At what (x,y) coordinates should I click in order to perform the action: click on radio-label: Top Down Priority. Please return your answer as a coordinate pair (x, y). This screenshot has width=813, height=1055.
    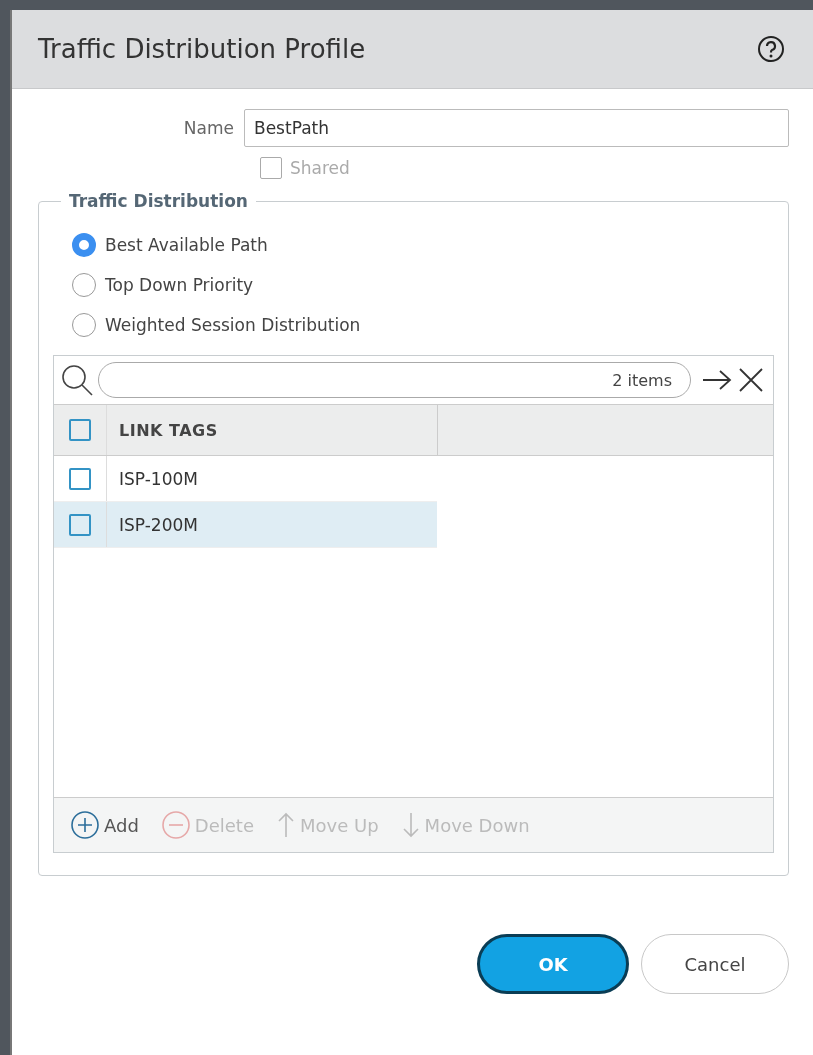
    Looking at the image, I should click on (179, 285).